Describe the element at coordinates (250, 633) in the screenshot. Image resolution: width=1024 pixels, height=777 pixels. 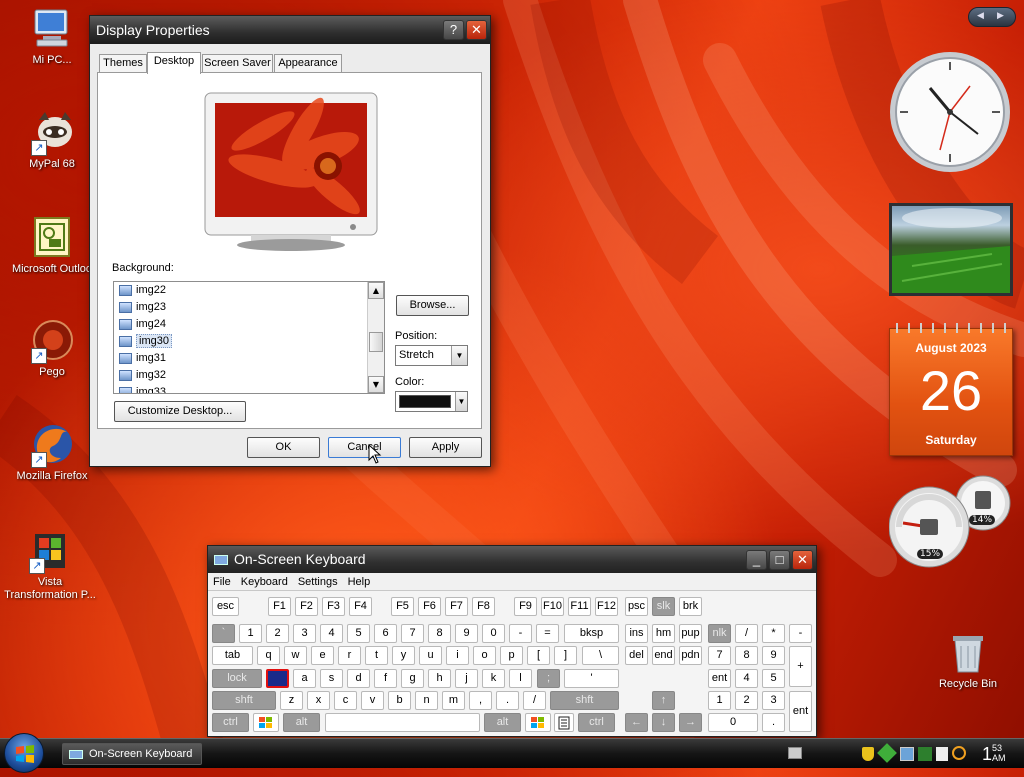
I see `key-num-1: 1` at that location.